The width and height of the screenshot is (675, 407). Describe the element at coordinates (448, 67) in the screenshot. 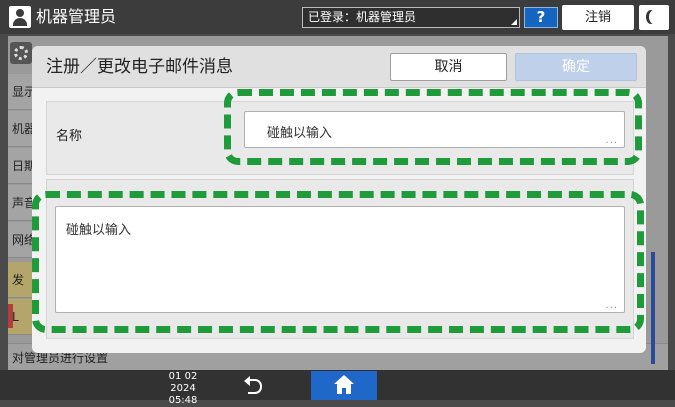

I see `cancel-button: 取消` at that location.